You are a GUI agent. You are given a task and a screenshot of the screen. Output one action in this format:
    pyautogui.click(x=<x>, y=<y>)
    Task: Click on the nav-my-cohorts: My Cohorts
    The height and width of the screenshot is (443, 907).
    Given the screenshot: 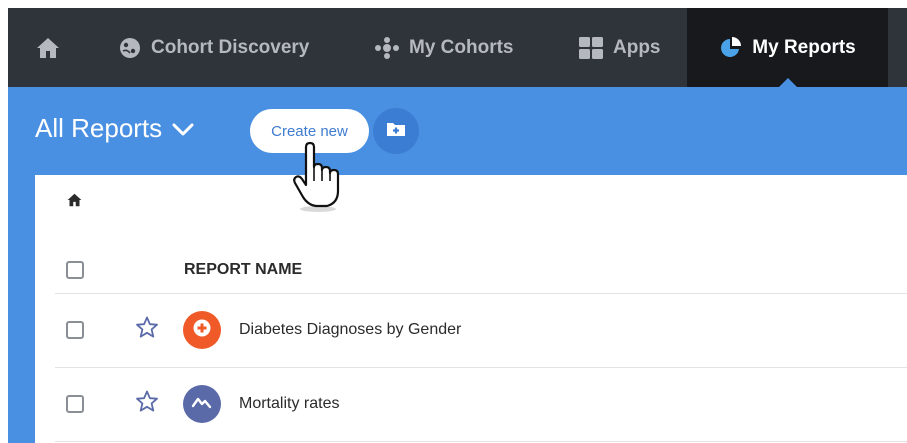 What is the action you would take?
    pyautogui.click(x=444, y=47)
    